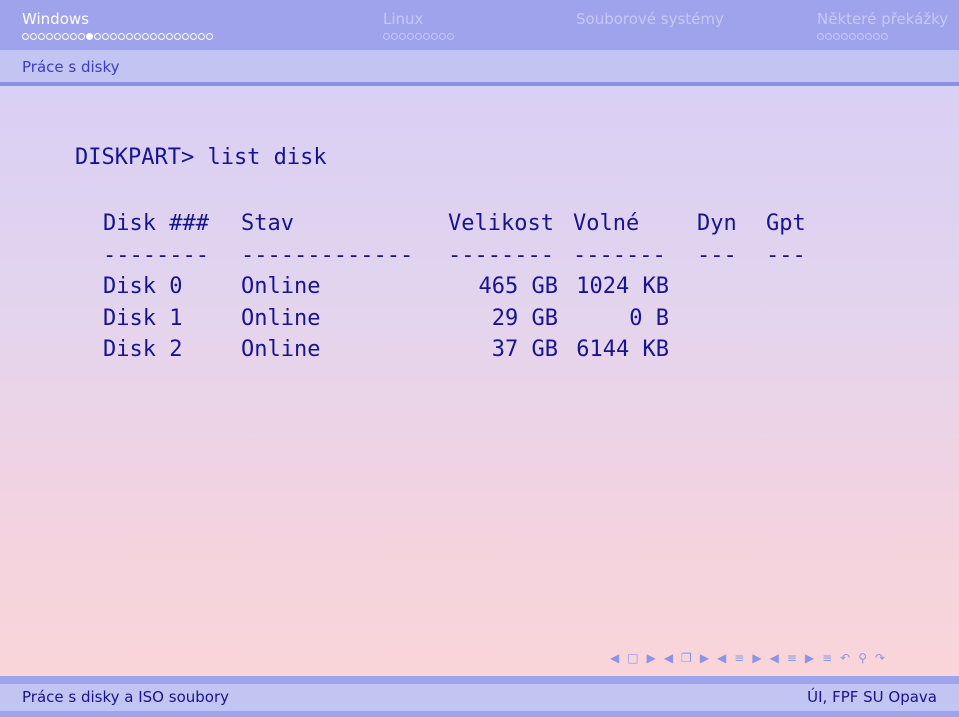 The image size is (959, 717). Describe the element at coordinates (464, 224) in the screenshot. I see `table-header-row: Disk ### Stav Velikost Volné Dyn Gpt` at that location.